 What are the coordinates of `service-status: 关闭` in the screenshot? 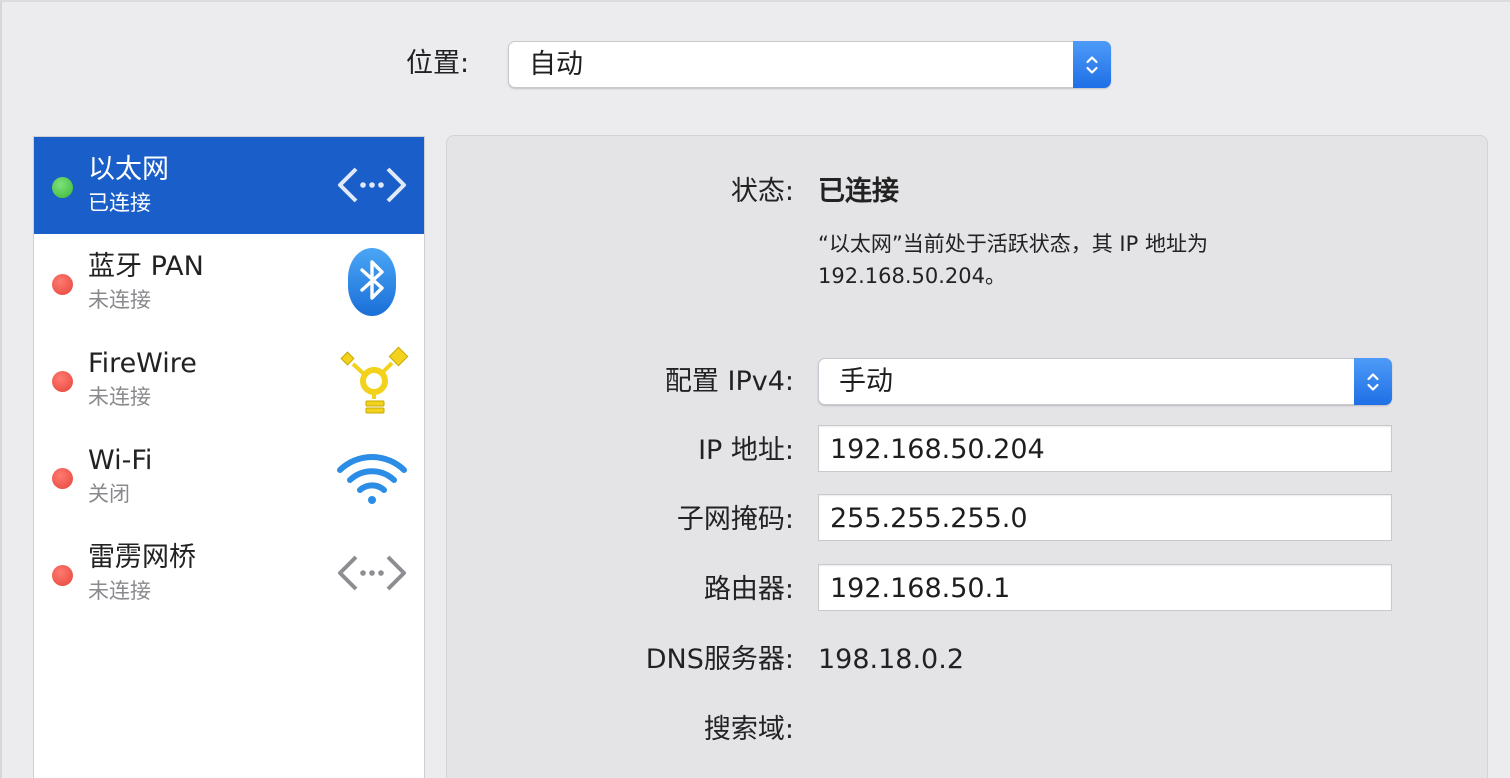 It's located at (109, 494).